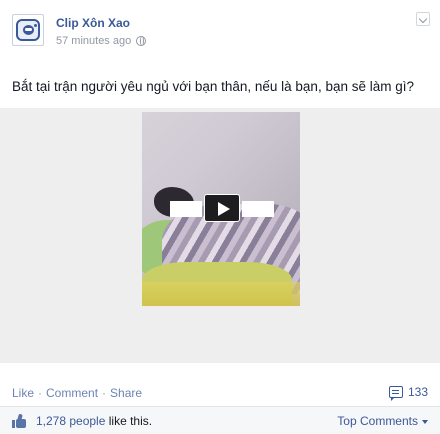 Image resolution: width=440 pixels, height=434 pixels. I want to click on top-comments-label: Top Comments, so click(377, 421).